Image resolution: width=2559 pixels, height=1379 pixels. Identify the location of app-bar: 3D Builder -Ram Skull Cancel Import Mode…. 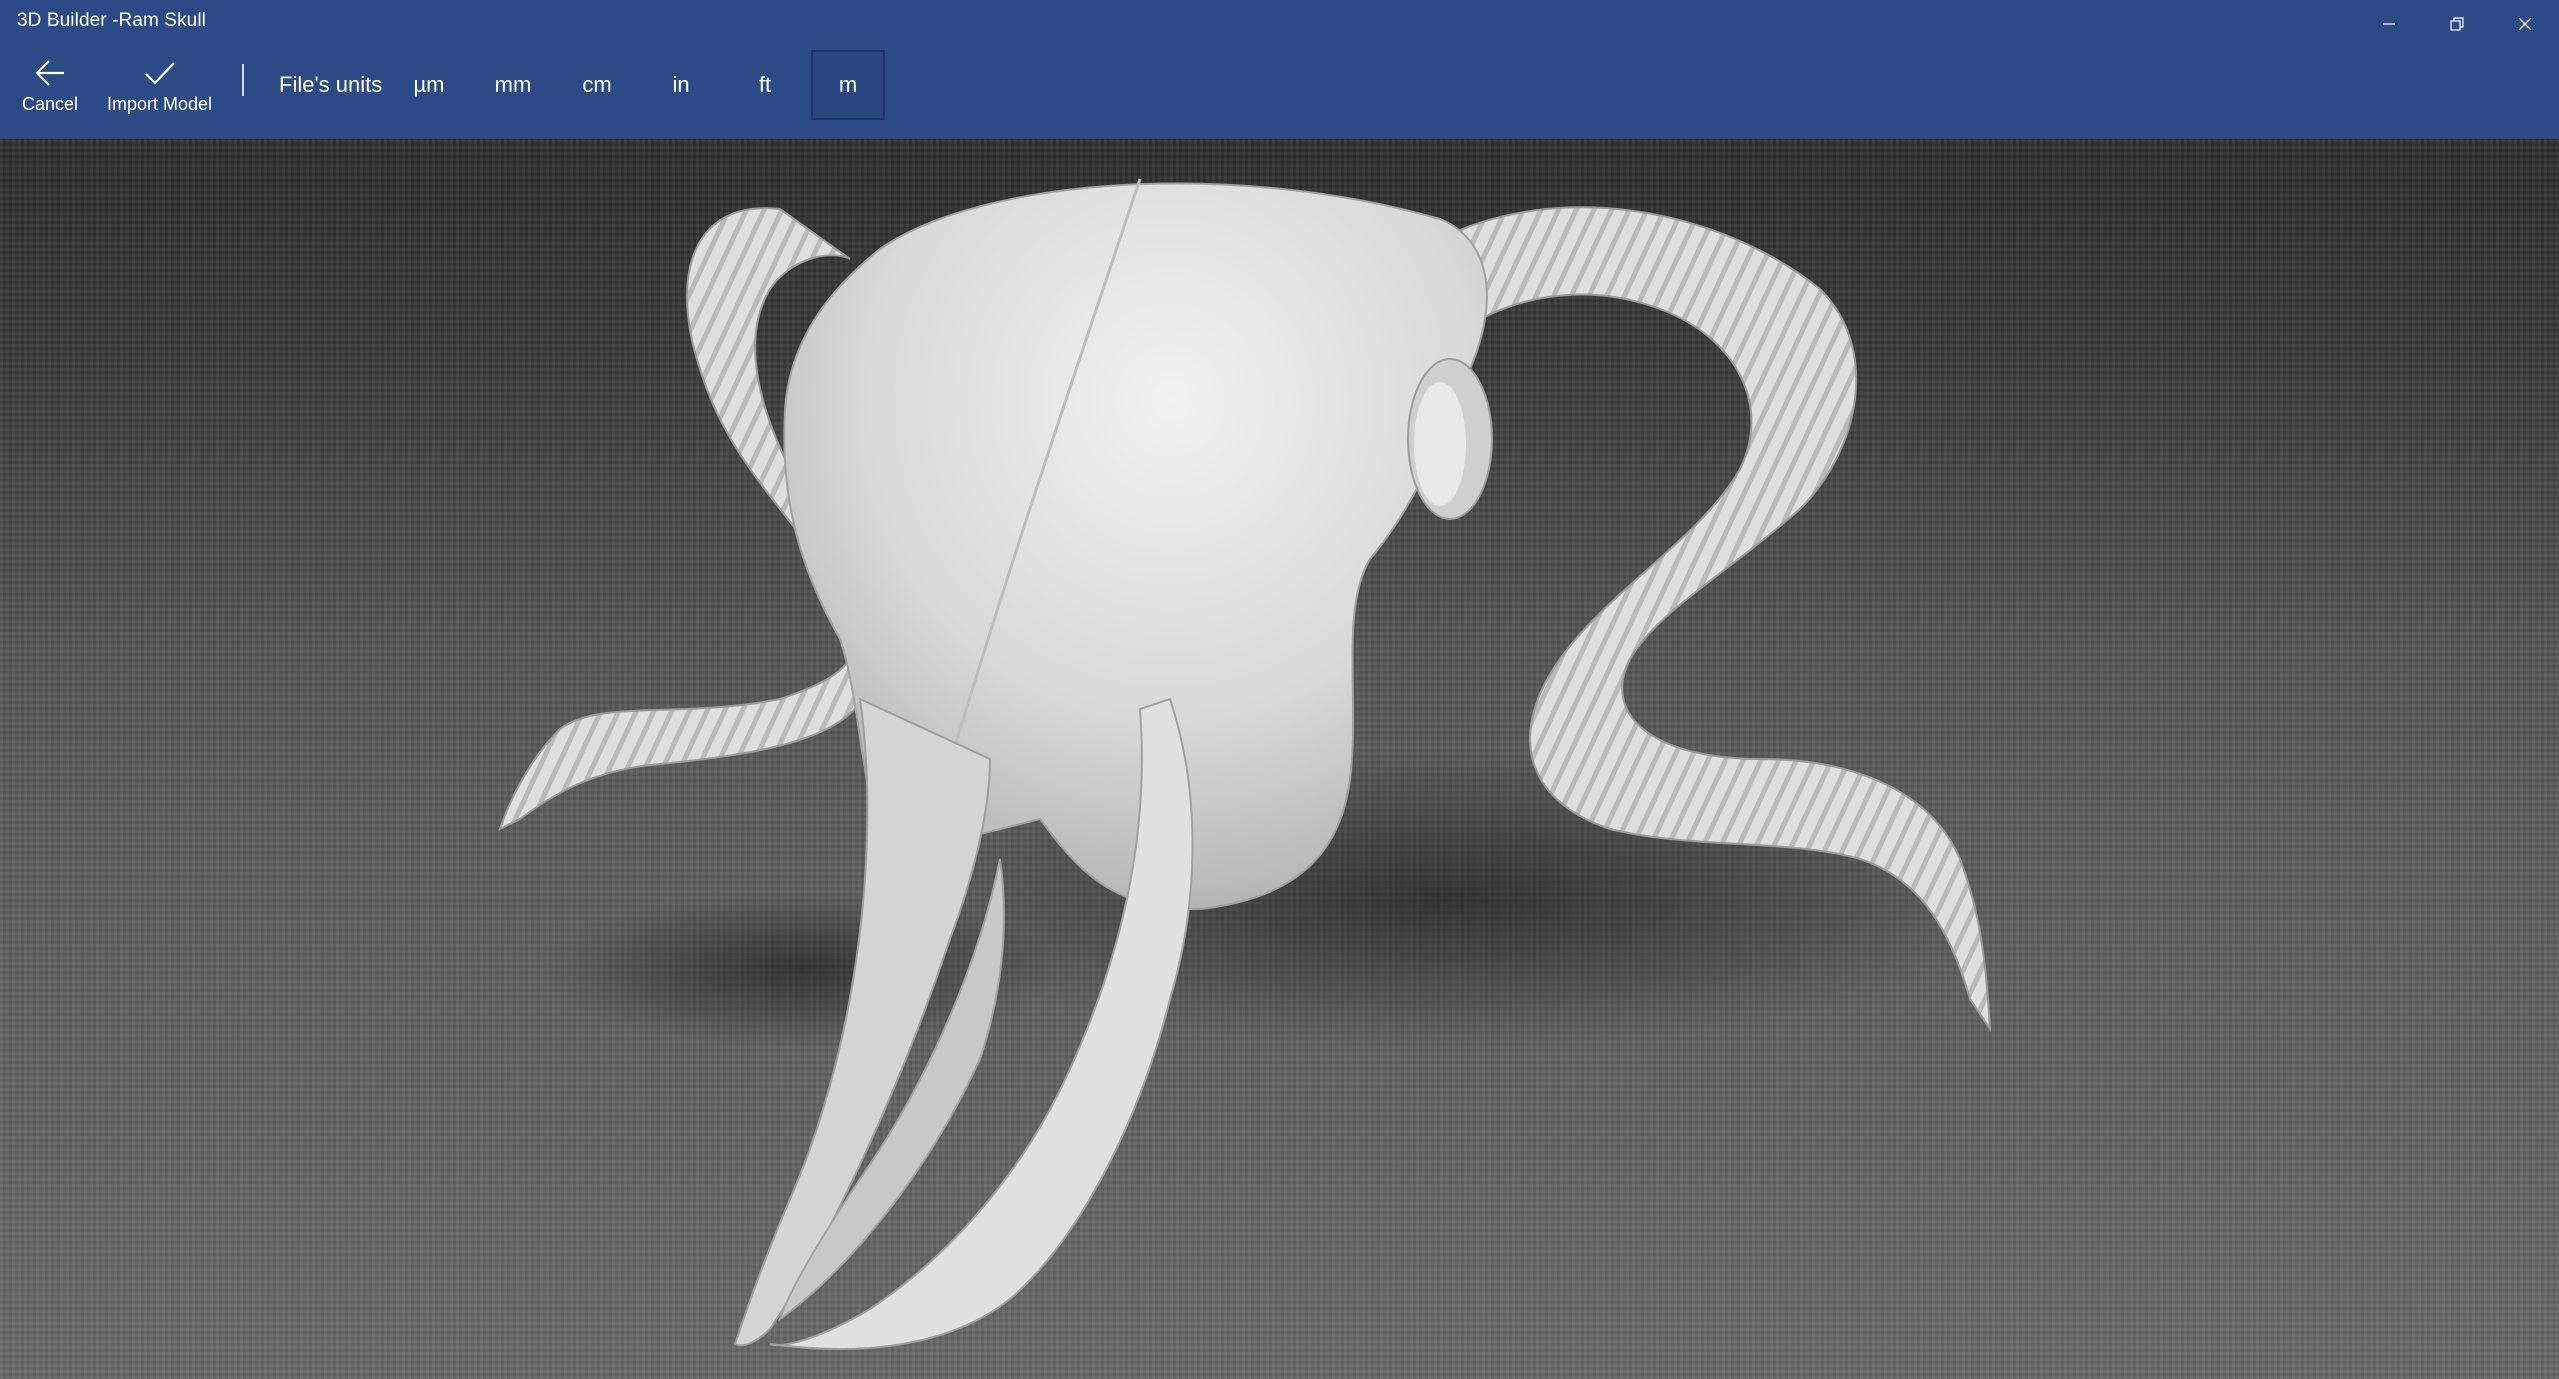
(1279, 69).